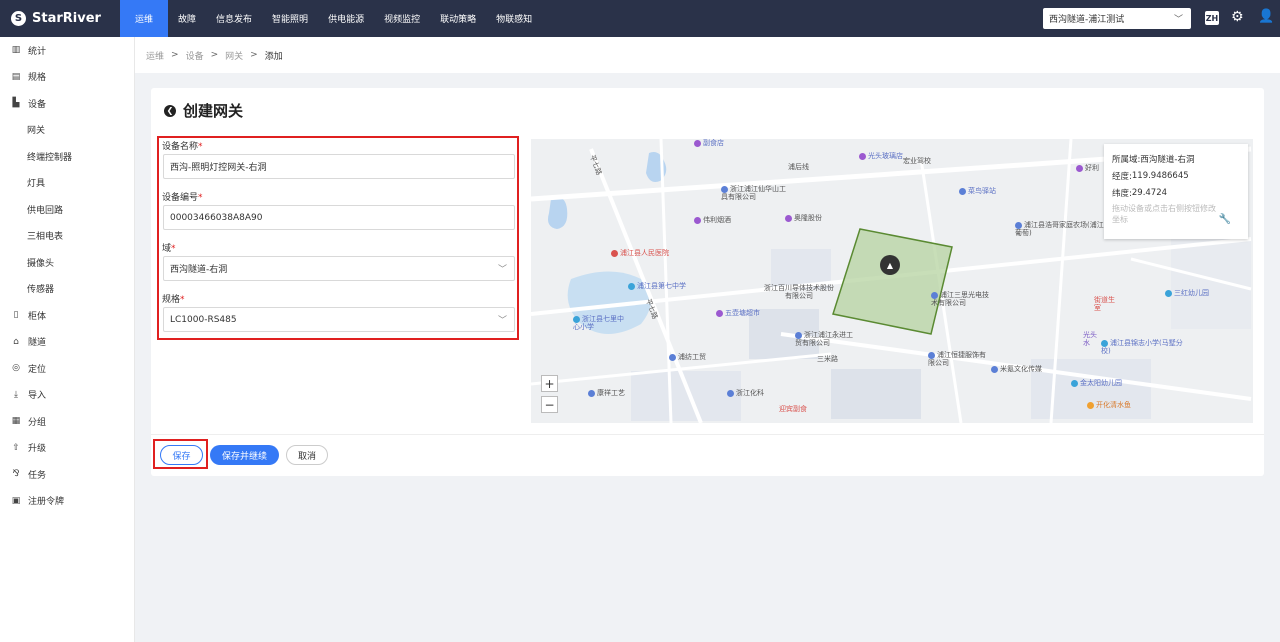 The height and width of the screenshot is (642, 1280). What do you see at coordinates (1104, 304) in the screenshot?
I see `map-label: 街道生室` at bounding box center [1104, 304].